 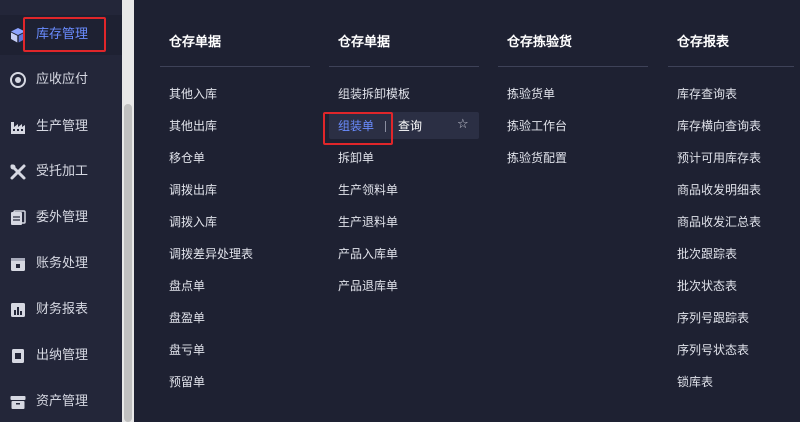 I want to click on cube-icon, so click(x=18, y=35).